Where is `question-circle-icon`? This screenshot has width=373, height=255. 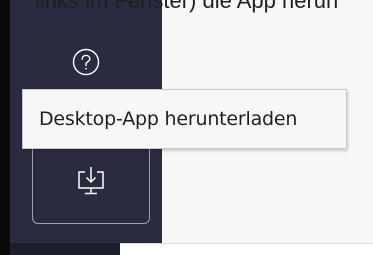 question-circle-icon is located at coordinates (86, 62).